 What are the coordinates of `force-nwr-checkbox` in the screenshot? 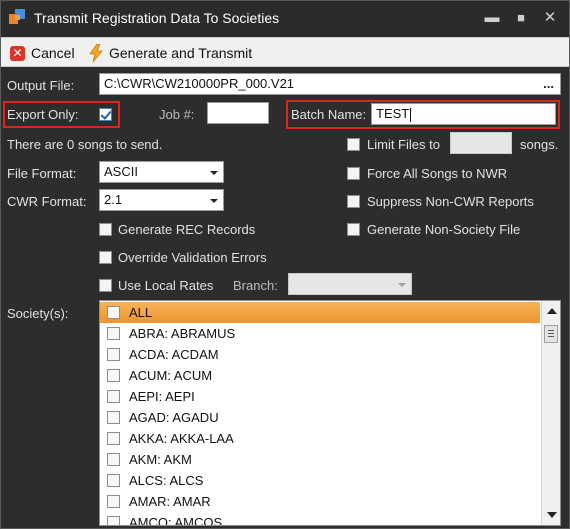 It's located at (353, 173).